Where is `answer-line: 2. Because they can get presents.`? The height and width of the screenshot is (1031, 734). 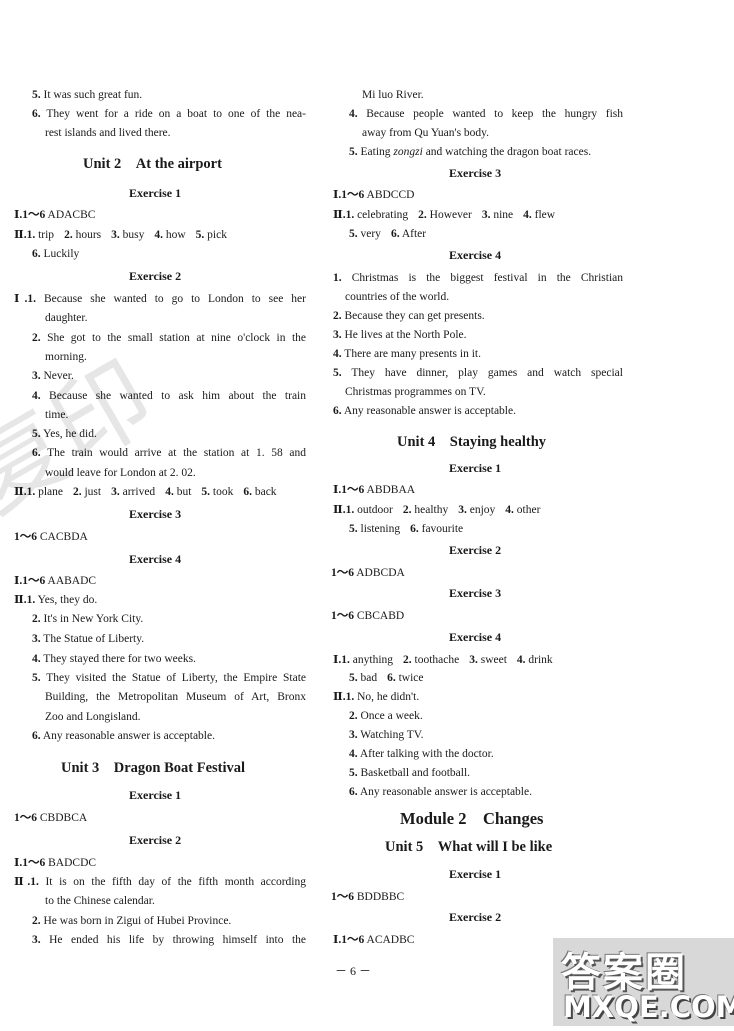
answer-line: 2. Because they can get presents. is located at coordinates (409, 316).